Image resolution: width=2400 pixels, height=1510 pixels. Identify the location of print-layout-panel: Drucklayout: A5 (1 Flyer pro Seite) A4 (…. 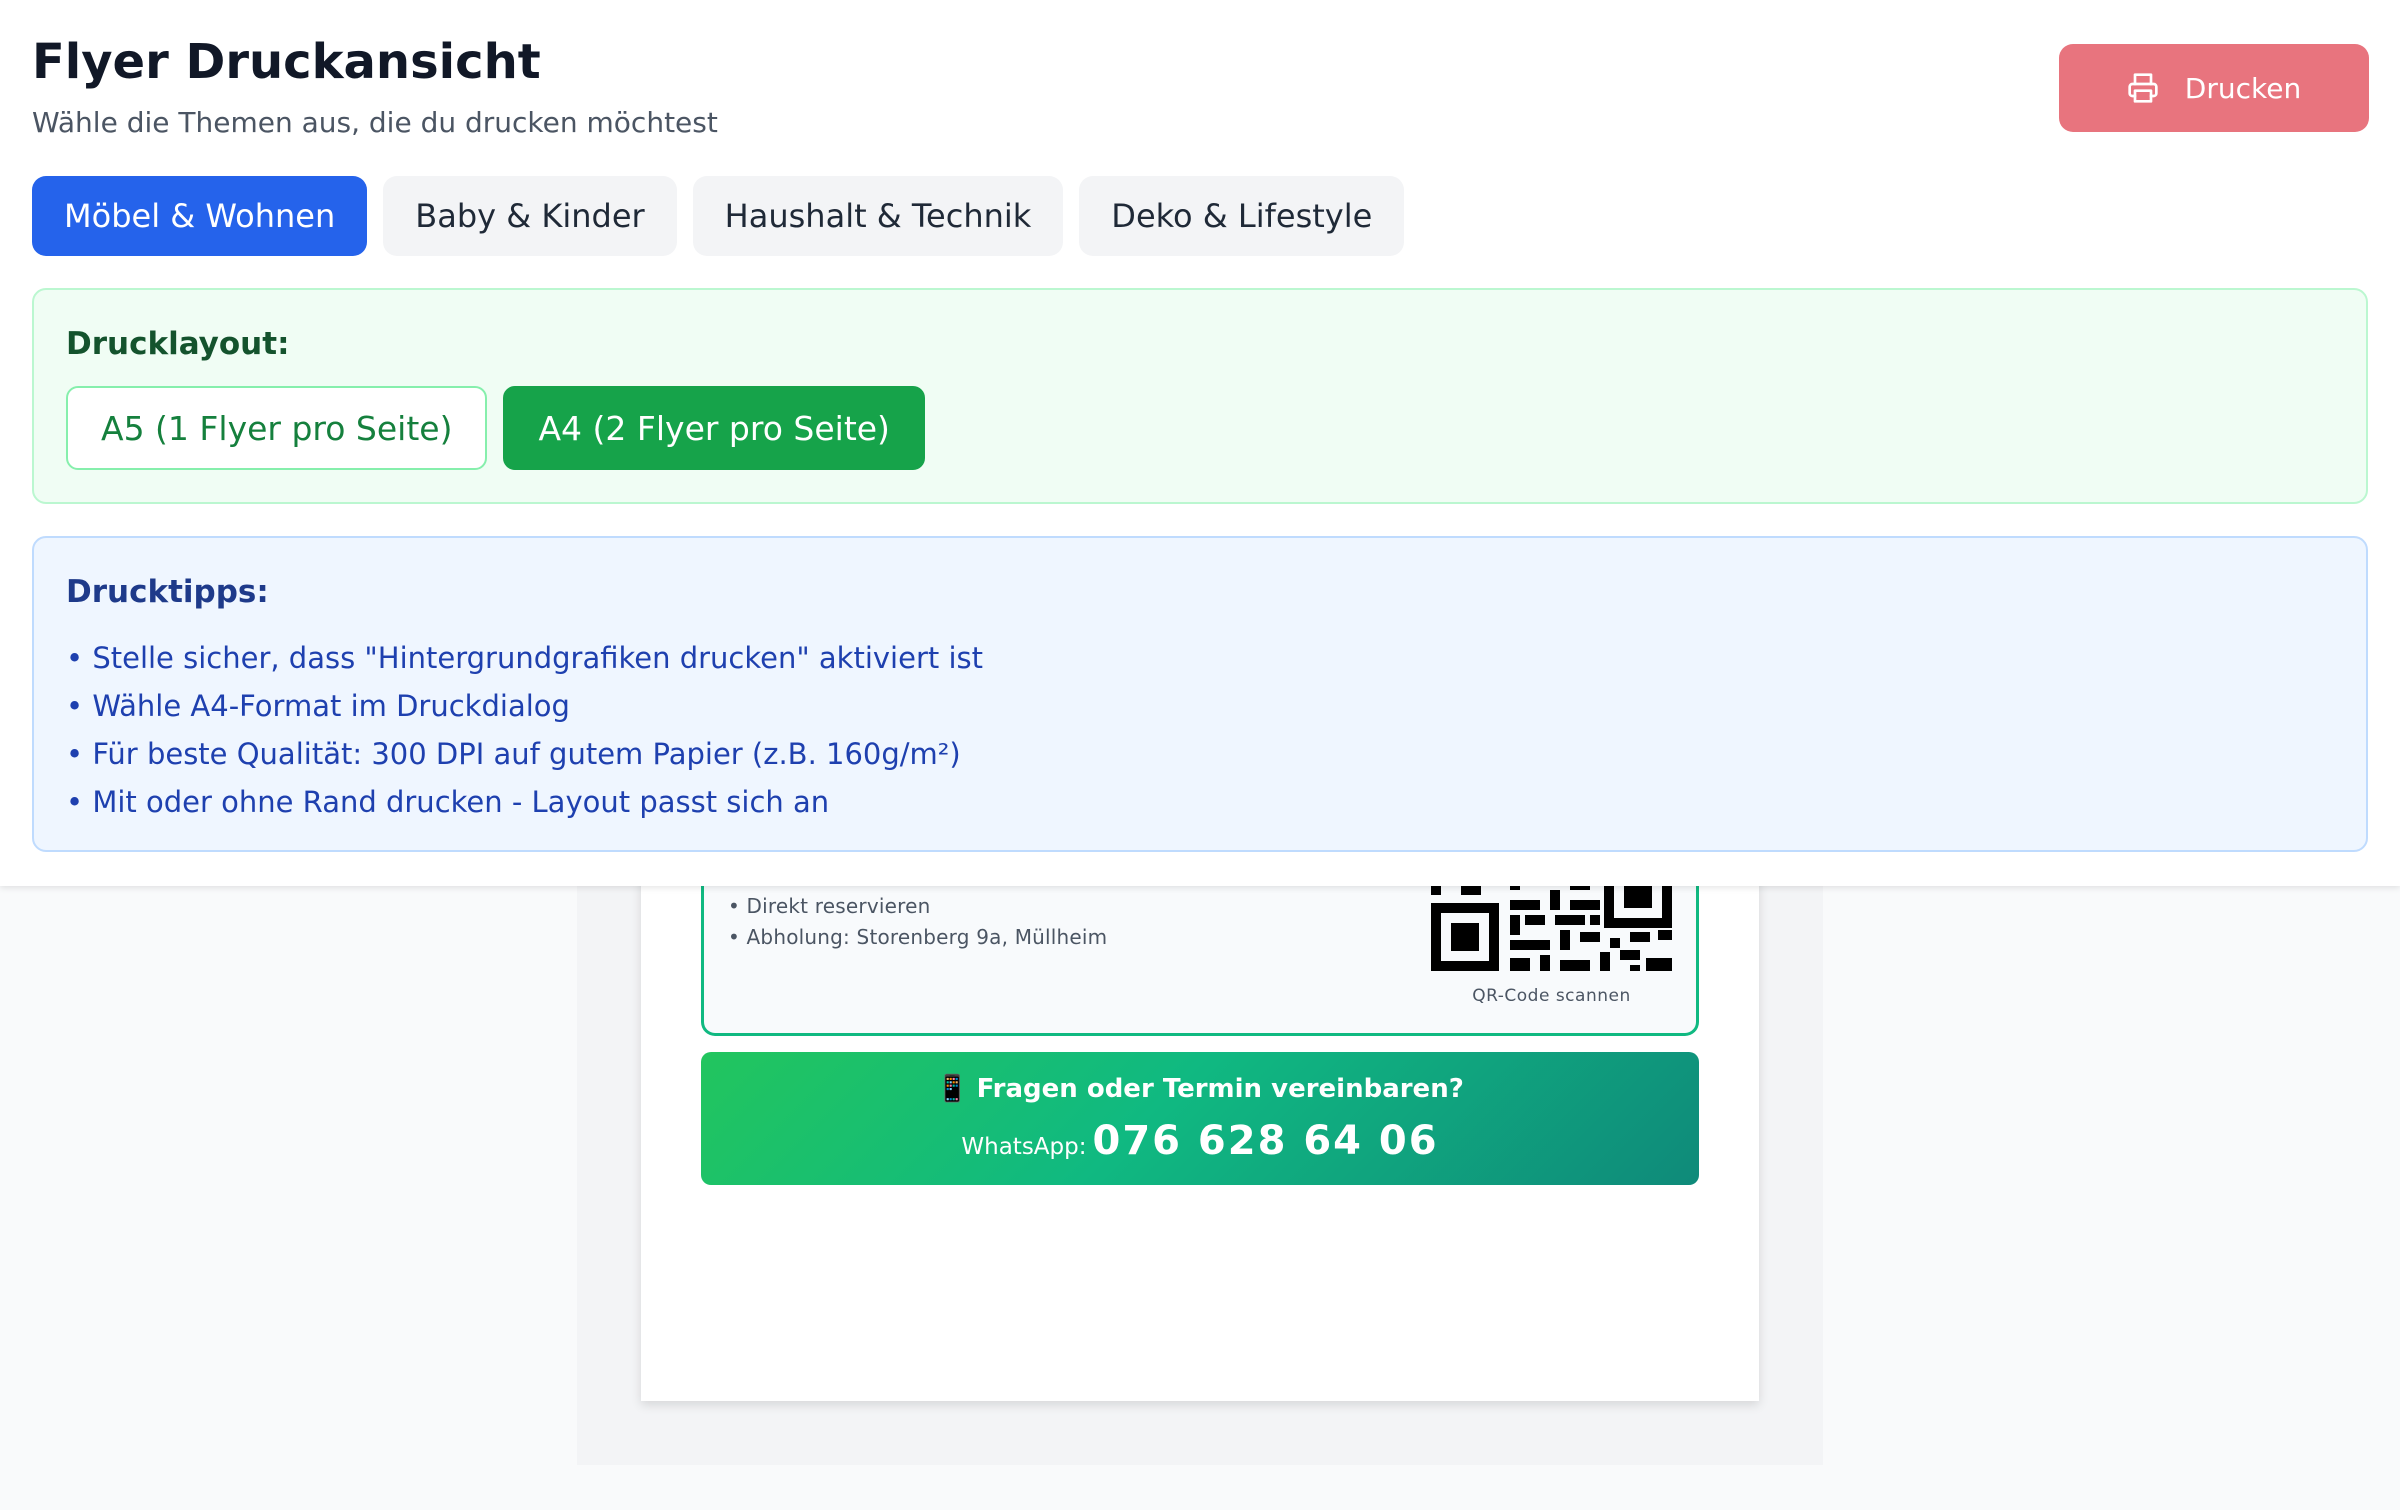
(1200, 396).